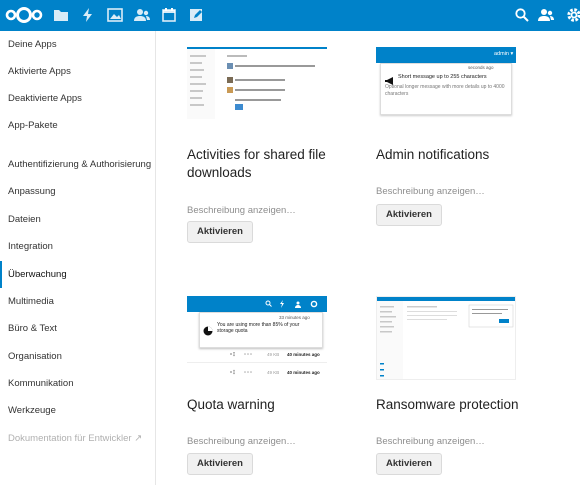 This screenshot has width=580, height=485. Describe the element at coordinates (522, 15) in the screenshot. I see `search-icon` at that location.